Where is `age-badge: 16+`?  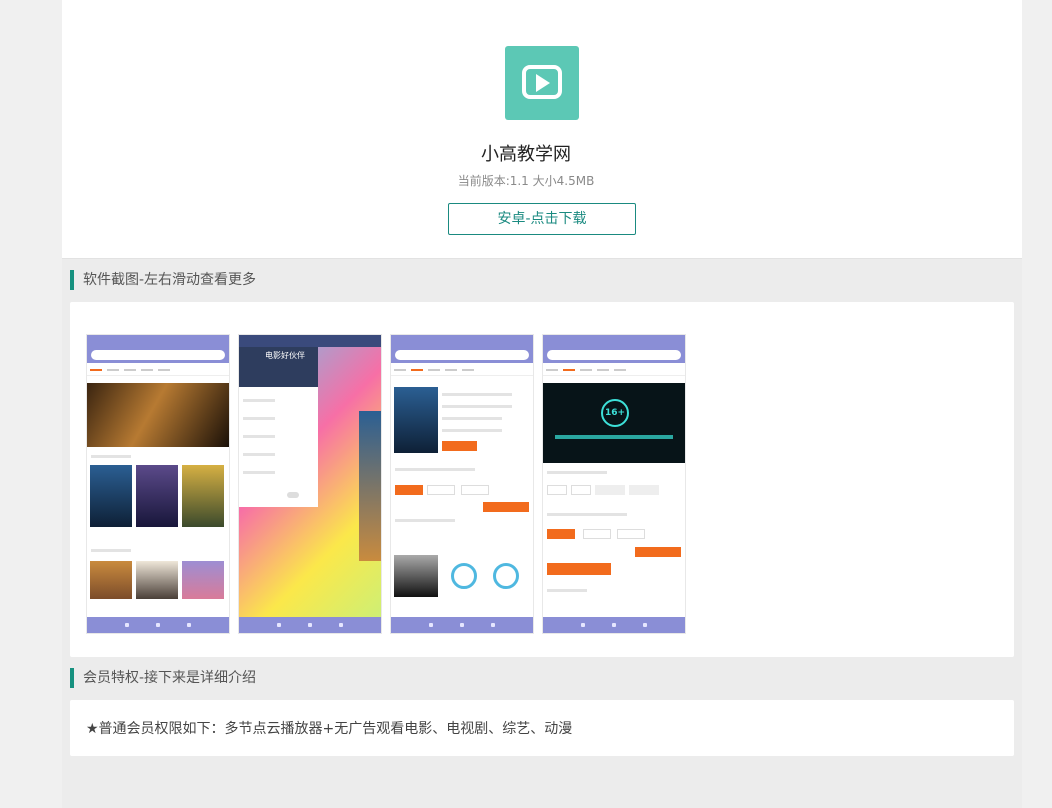
age-badge: 16+ is located at coordinates (615, 413).